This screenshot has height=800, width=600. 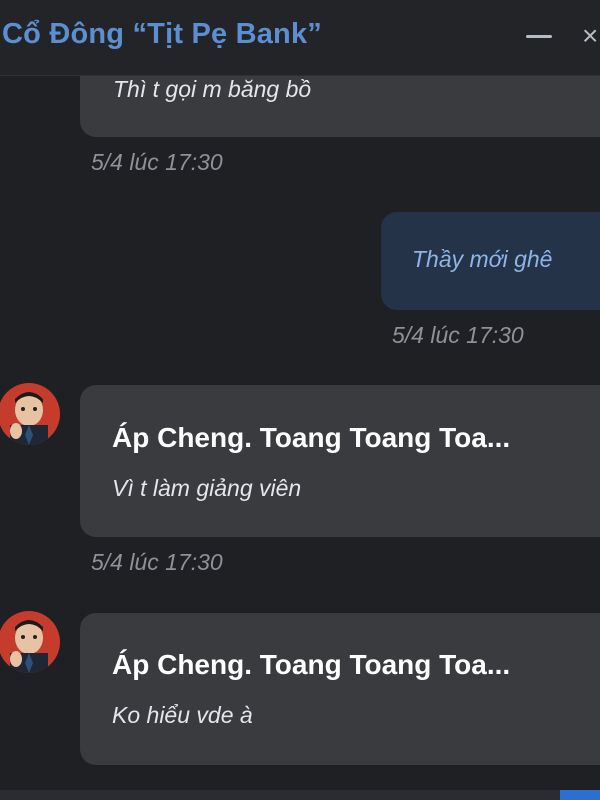 I want to click on chat-header: Cổ Đông “Tịt Pẹ Bank” ×, so click(x=300, y=38).